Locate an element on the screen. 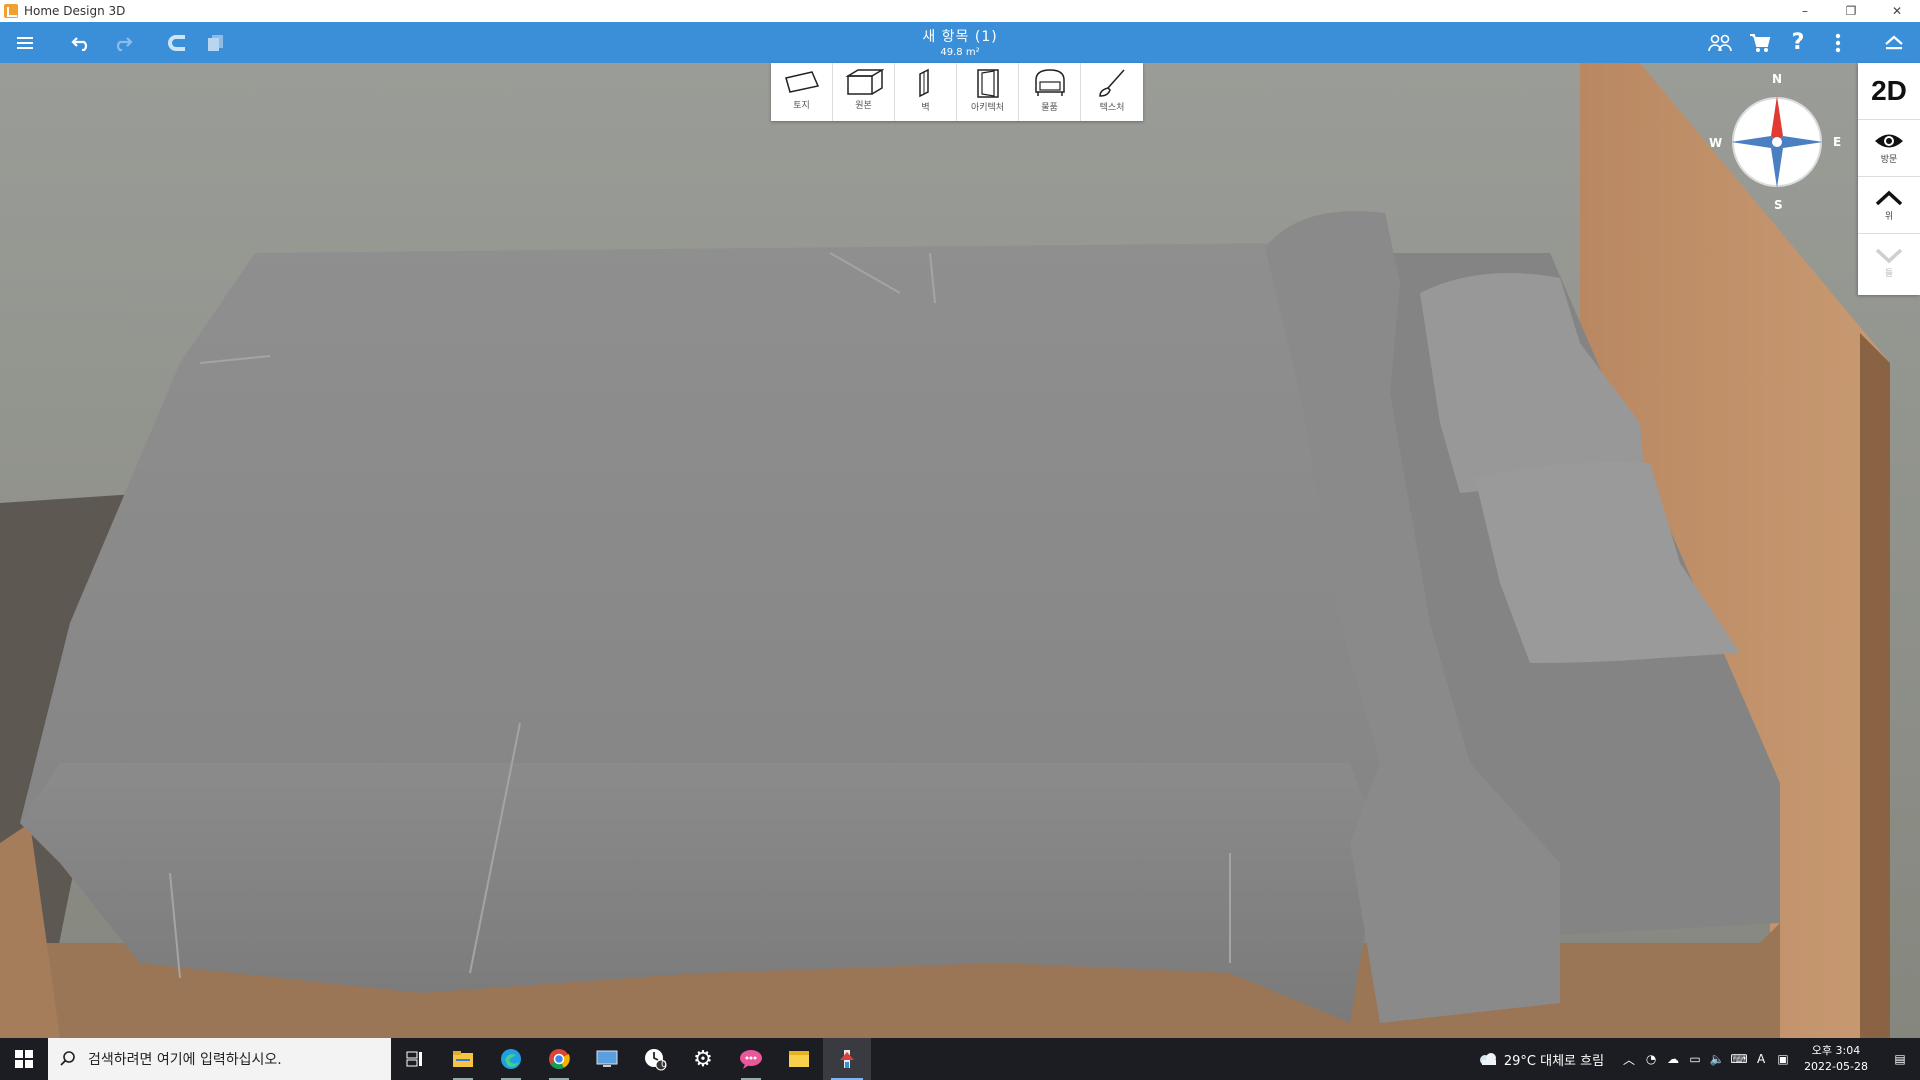  move-down-button: 들 is located at coordinates (1889, 262).